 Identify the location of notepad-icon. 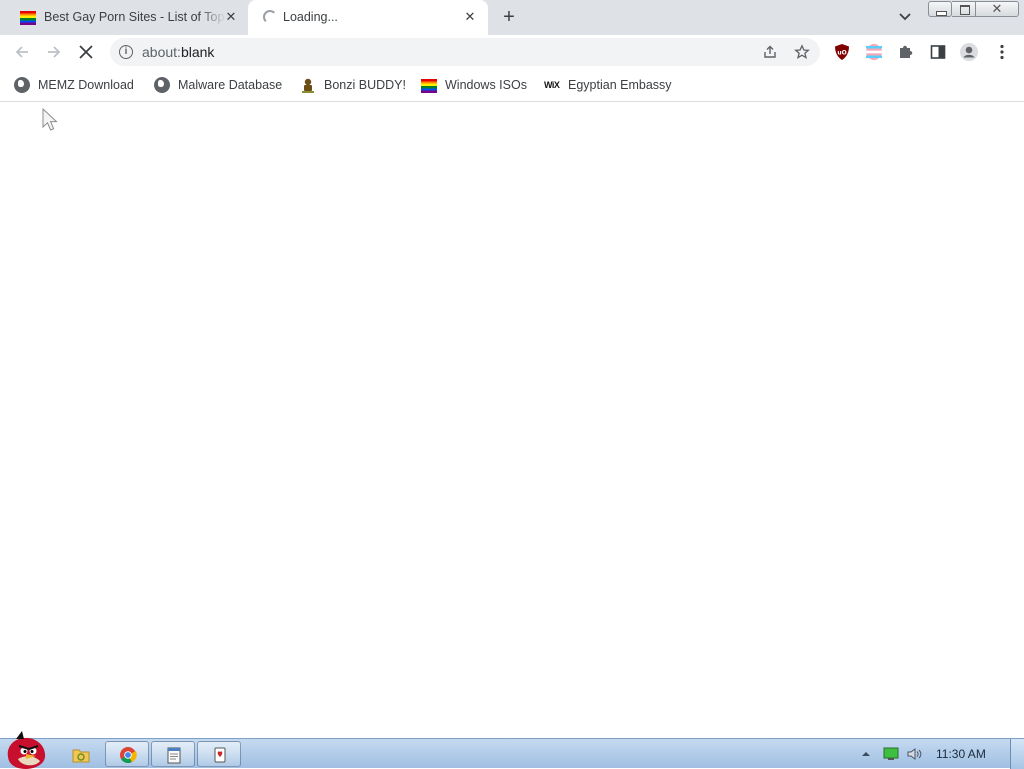
(174, 755).